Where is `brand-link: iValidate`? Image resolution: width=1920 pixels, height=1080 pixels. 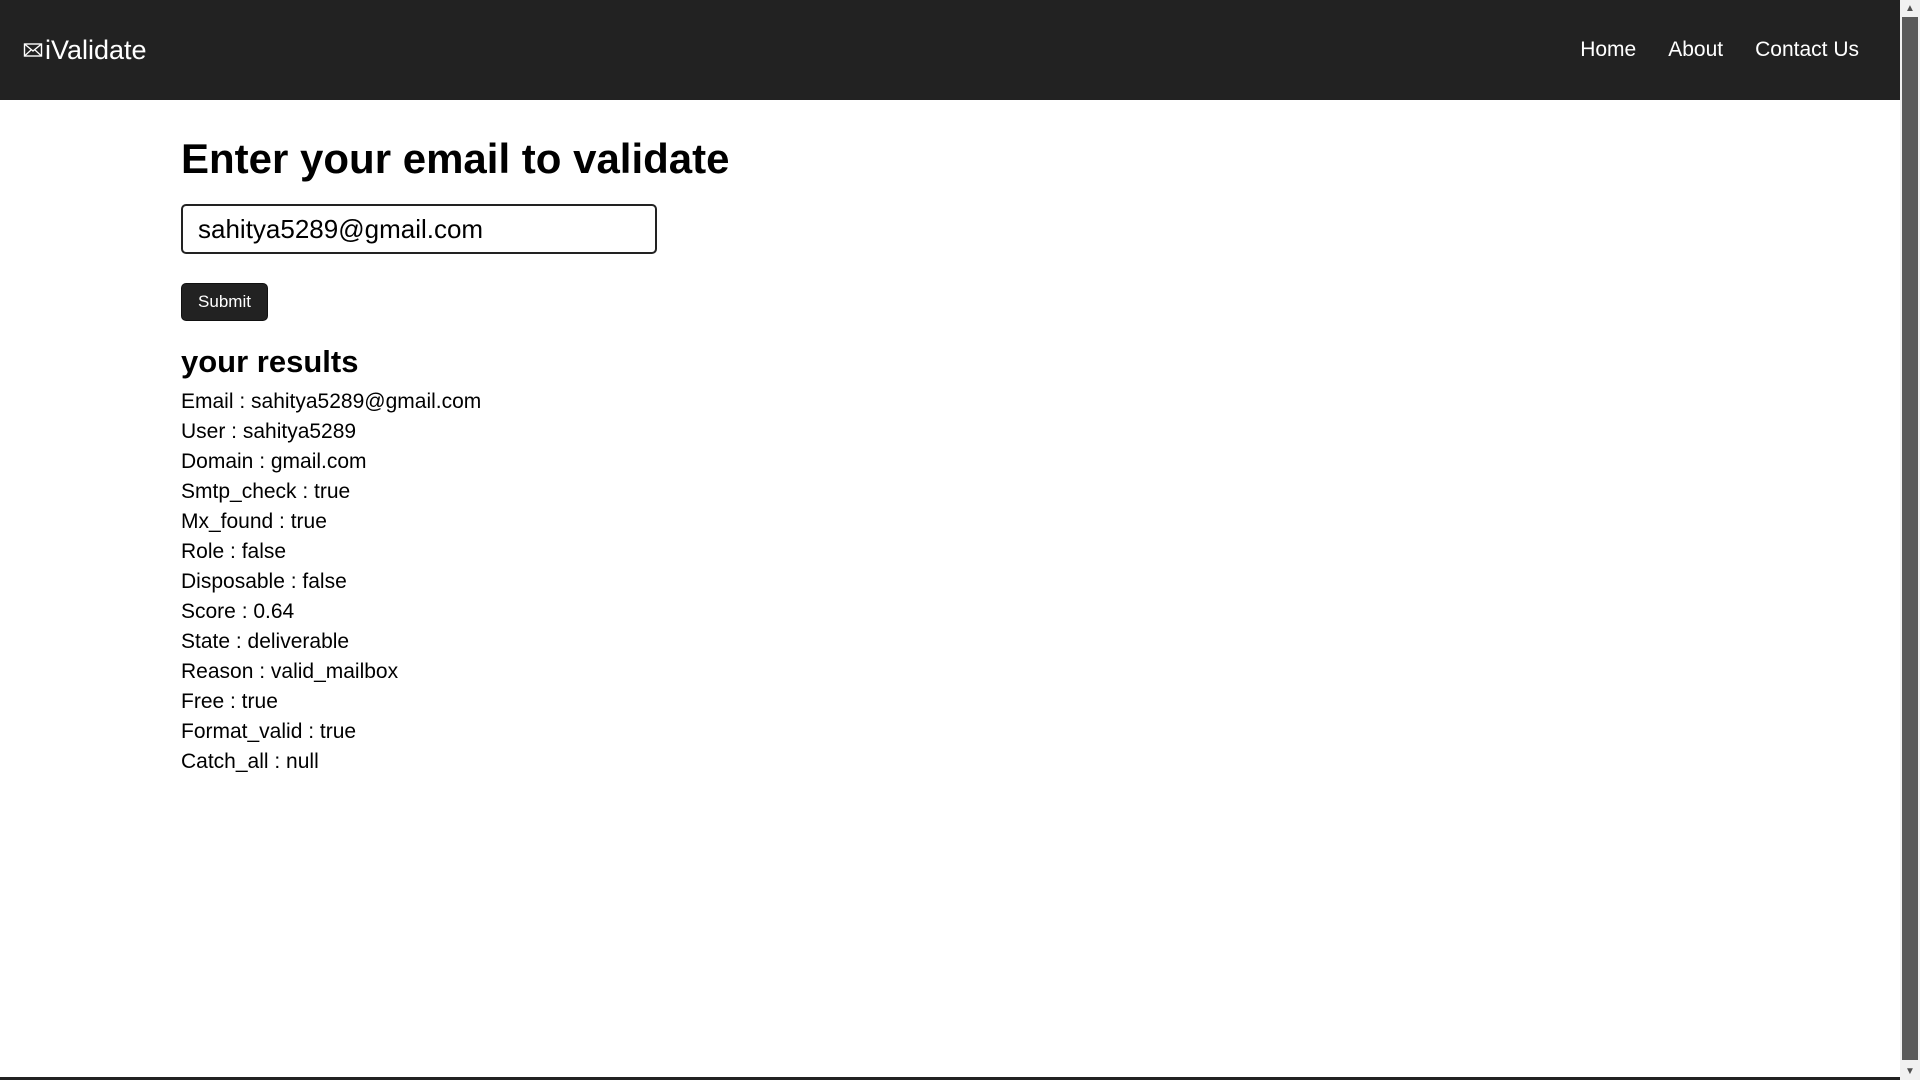 brand-link: iValidate is located at coordinates (85, 50).